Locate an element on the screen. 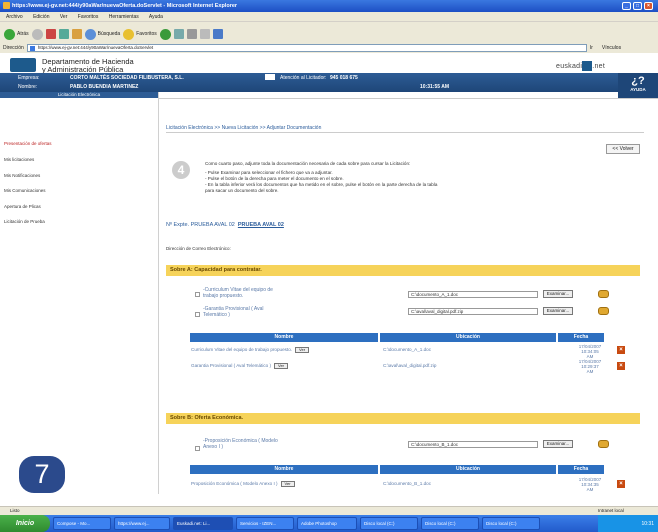 This screenshot has width=658, height=532. menu-archivo: Archivo is located at coordinates (14, 17).